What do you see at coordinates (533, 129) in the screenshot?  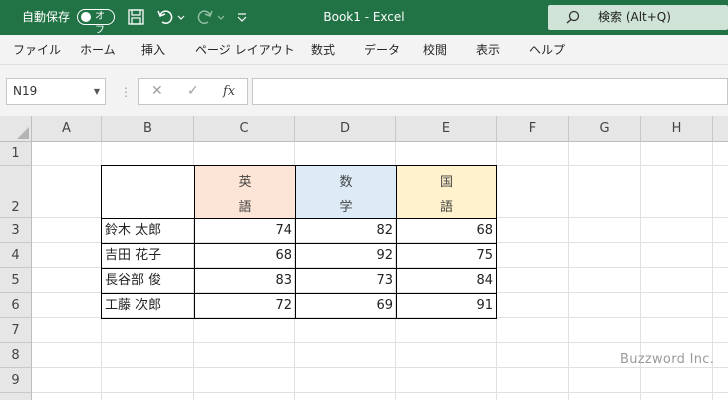 I see `column-header-f: F` at bounding box center [533, 129].